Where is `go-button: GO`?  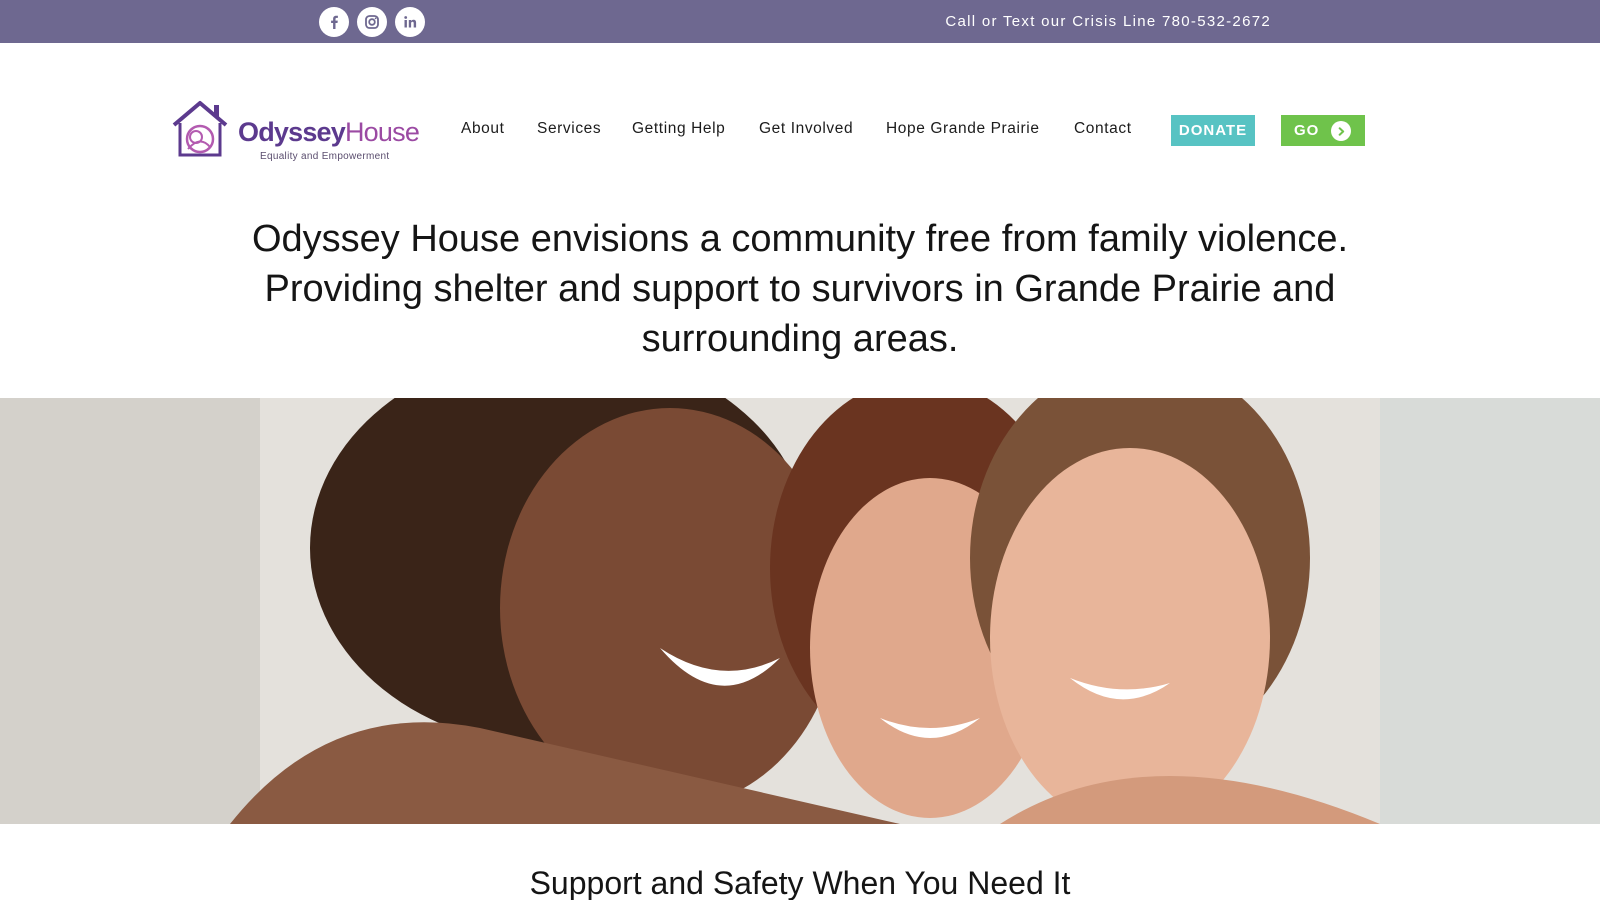 go-button: GO is located at coordinates (1323, 130).